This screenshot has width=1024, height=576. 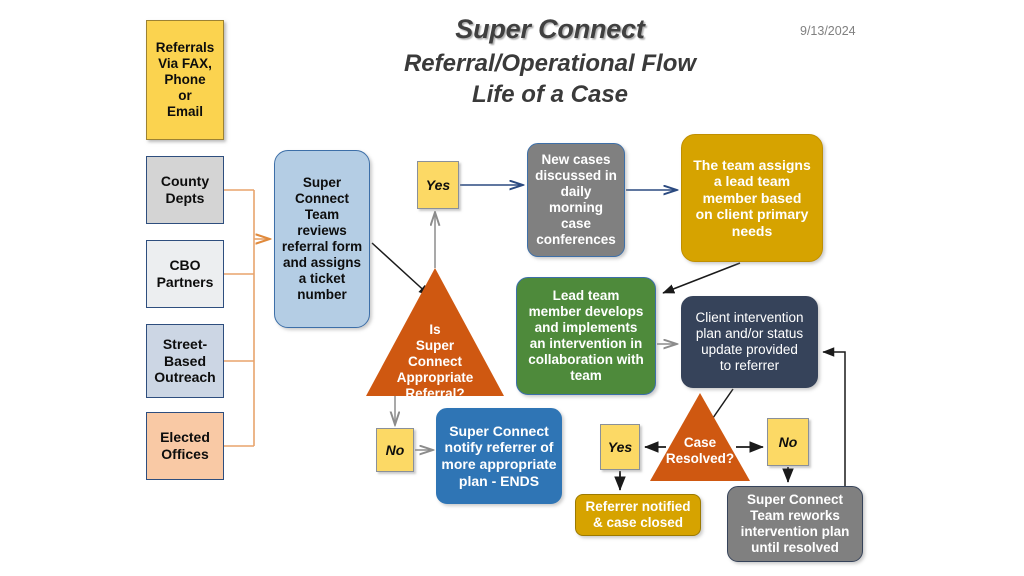 What do you see at coordinates (701, 278) in the screenshot?
I see `assigns-to-lead-arrow` at bounding box center [701, 278].